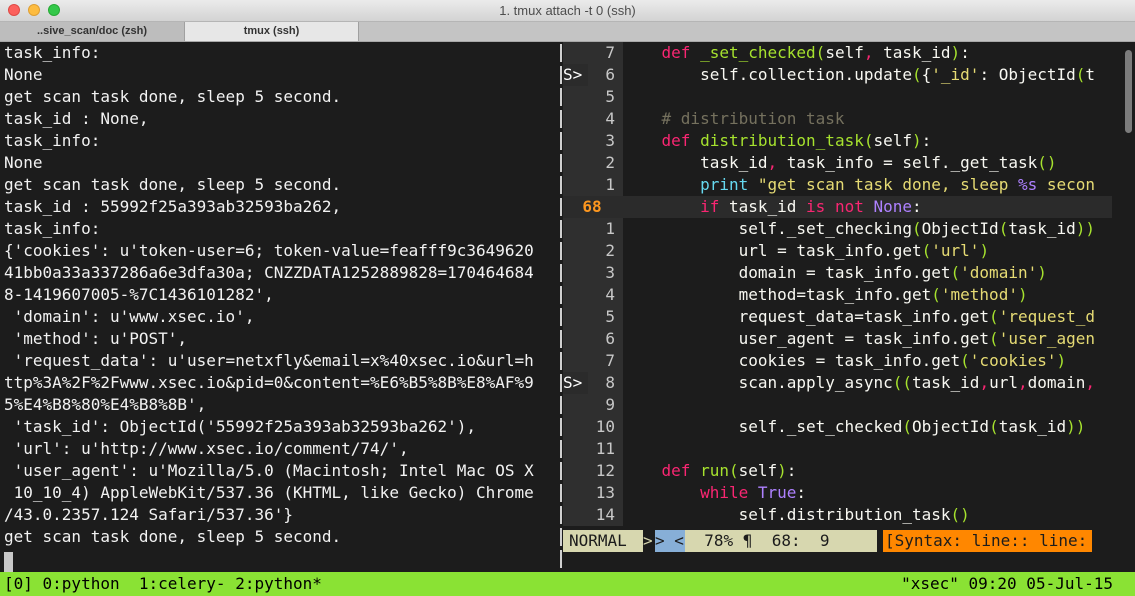 The height and width of the screenshot is (596, 1135). What do you see at coordinates (173, 206) in the screenshot?
I see `terminal-output-line: task_id : 55992f25a393ab32593ba262,` at bounding box center [173, 206].